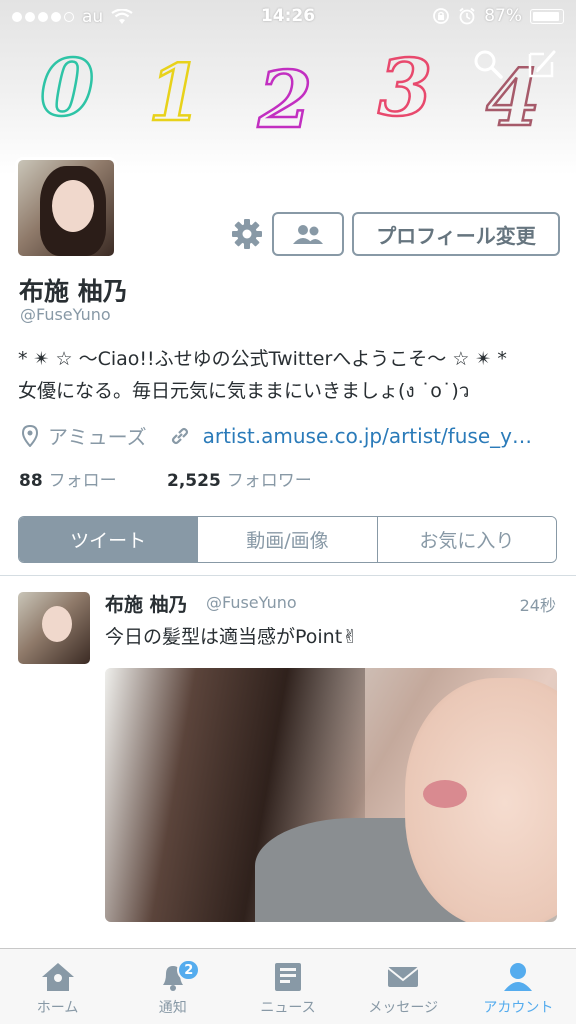 This screenshot has width=576, height=1024. I want to click on profile-url-link: artist.amuse.co.jp/artist/fuse_yuno/, so click(373, 436).